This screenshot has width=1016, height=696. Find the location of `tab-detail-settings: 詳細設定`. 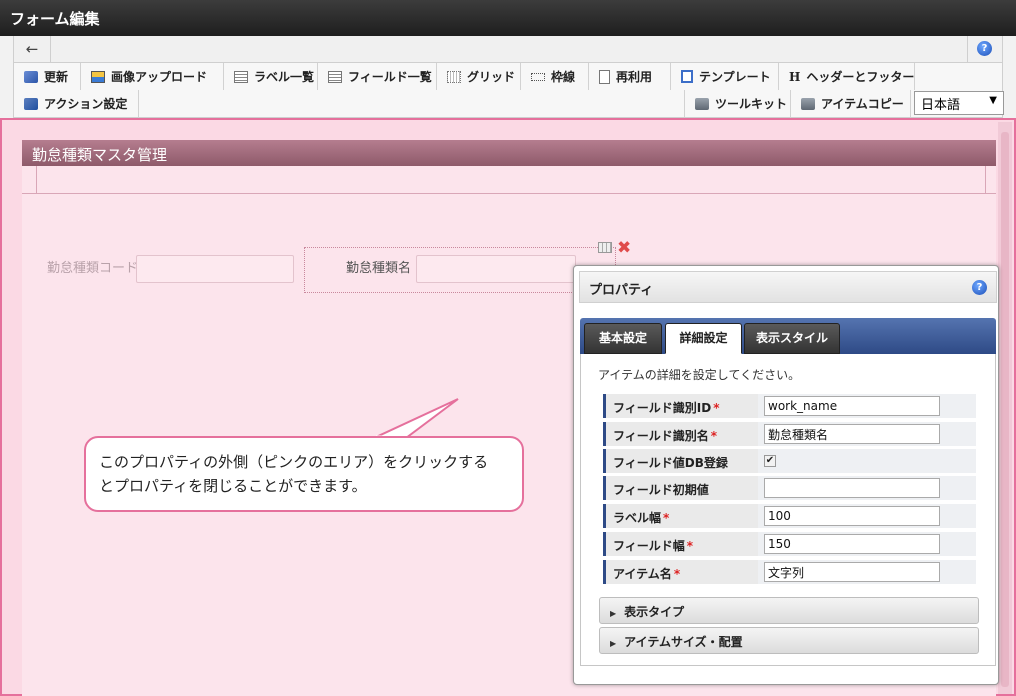

tab-detail-settings: 詳細設定 is located at coordinates (703, 338).